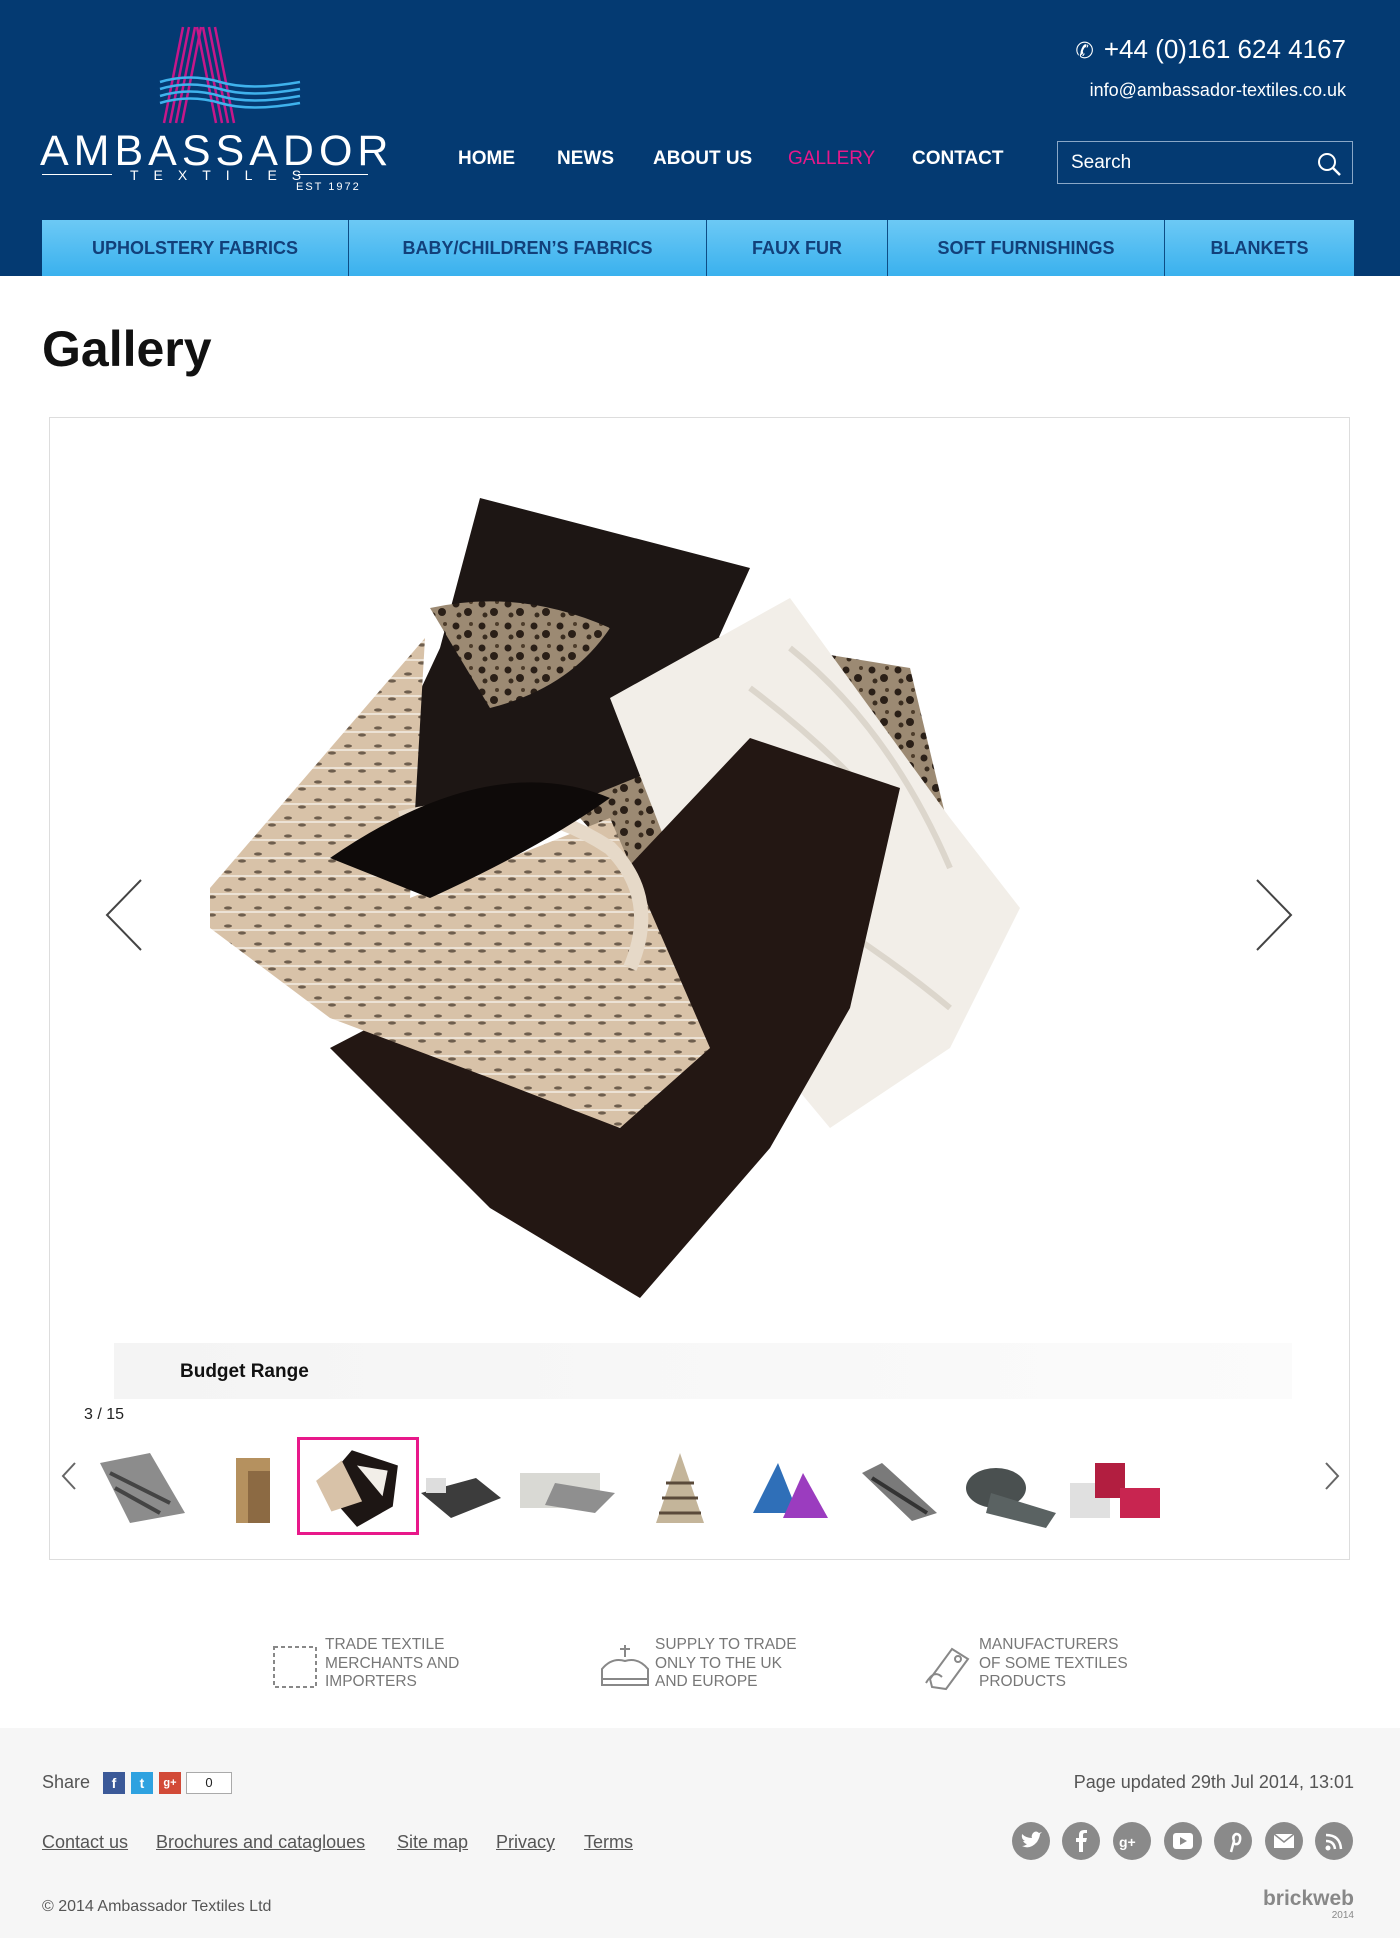 This screenshot has height=1938, width=1400. I want to click on image-counter: 3 / 15, so click(104, 1414).